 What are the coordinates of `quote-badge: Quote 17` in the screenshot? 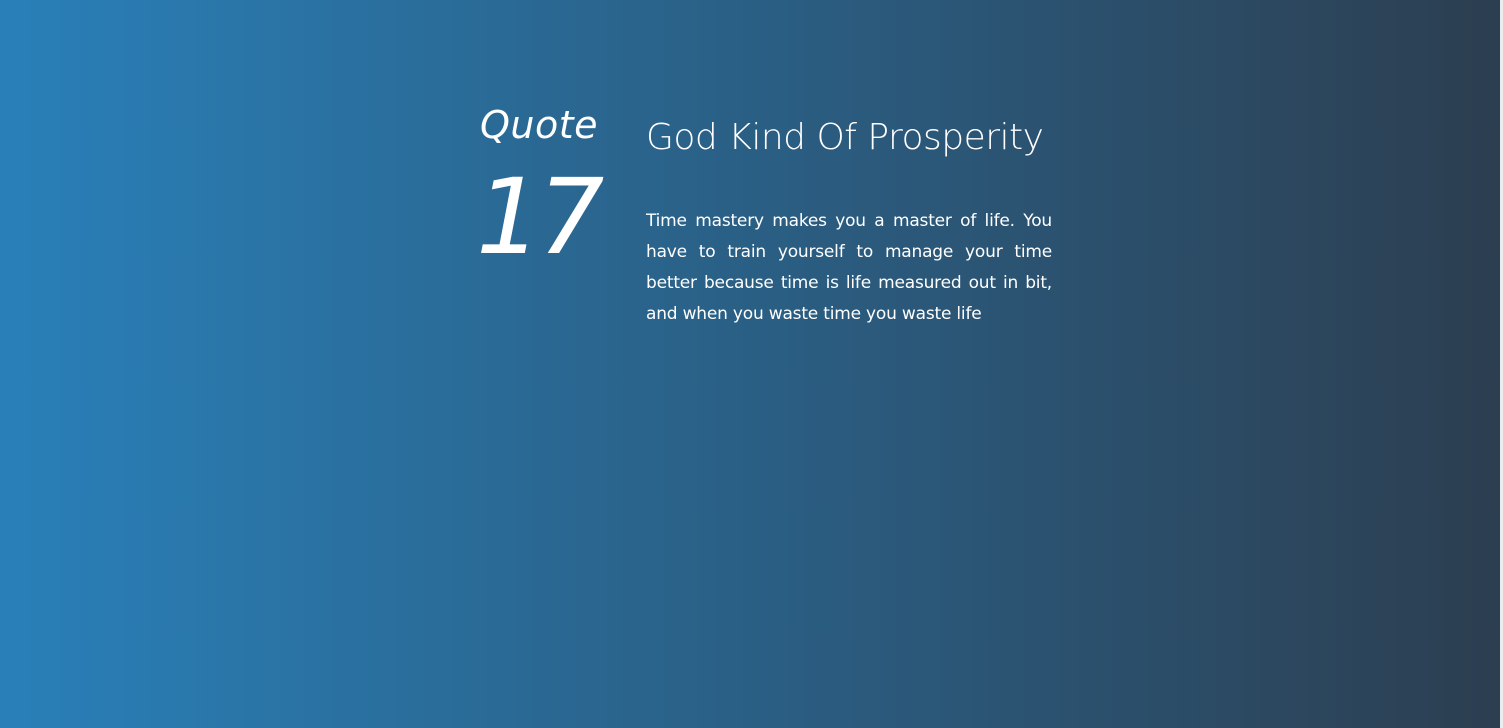 It's located at (551, 186).